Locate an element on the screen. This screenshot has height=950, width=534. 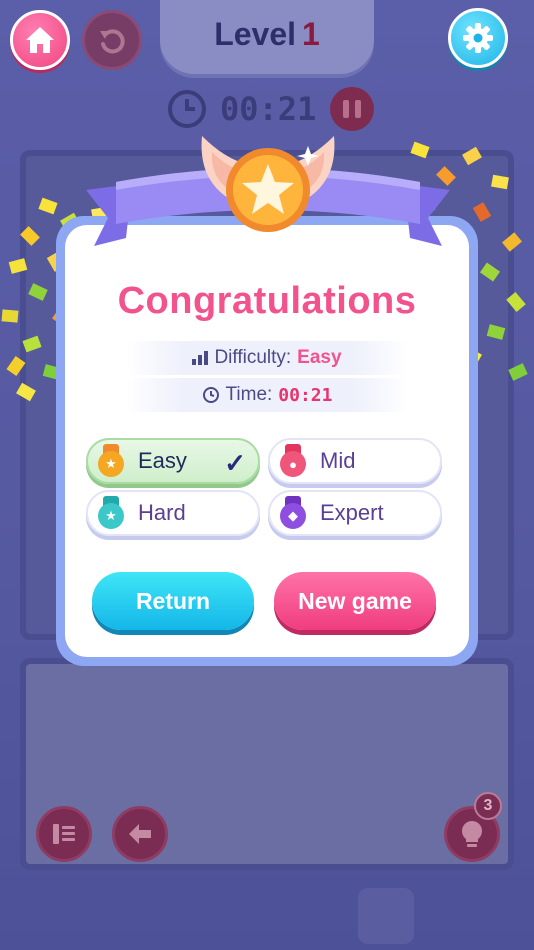
easy-medal-icon: ★ is located at coordinates (111, 461).